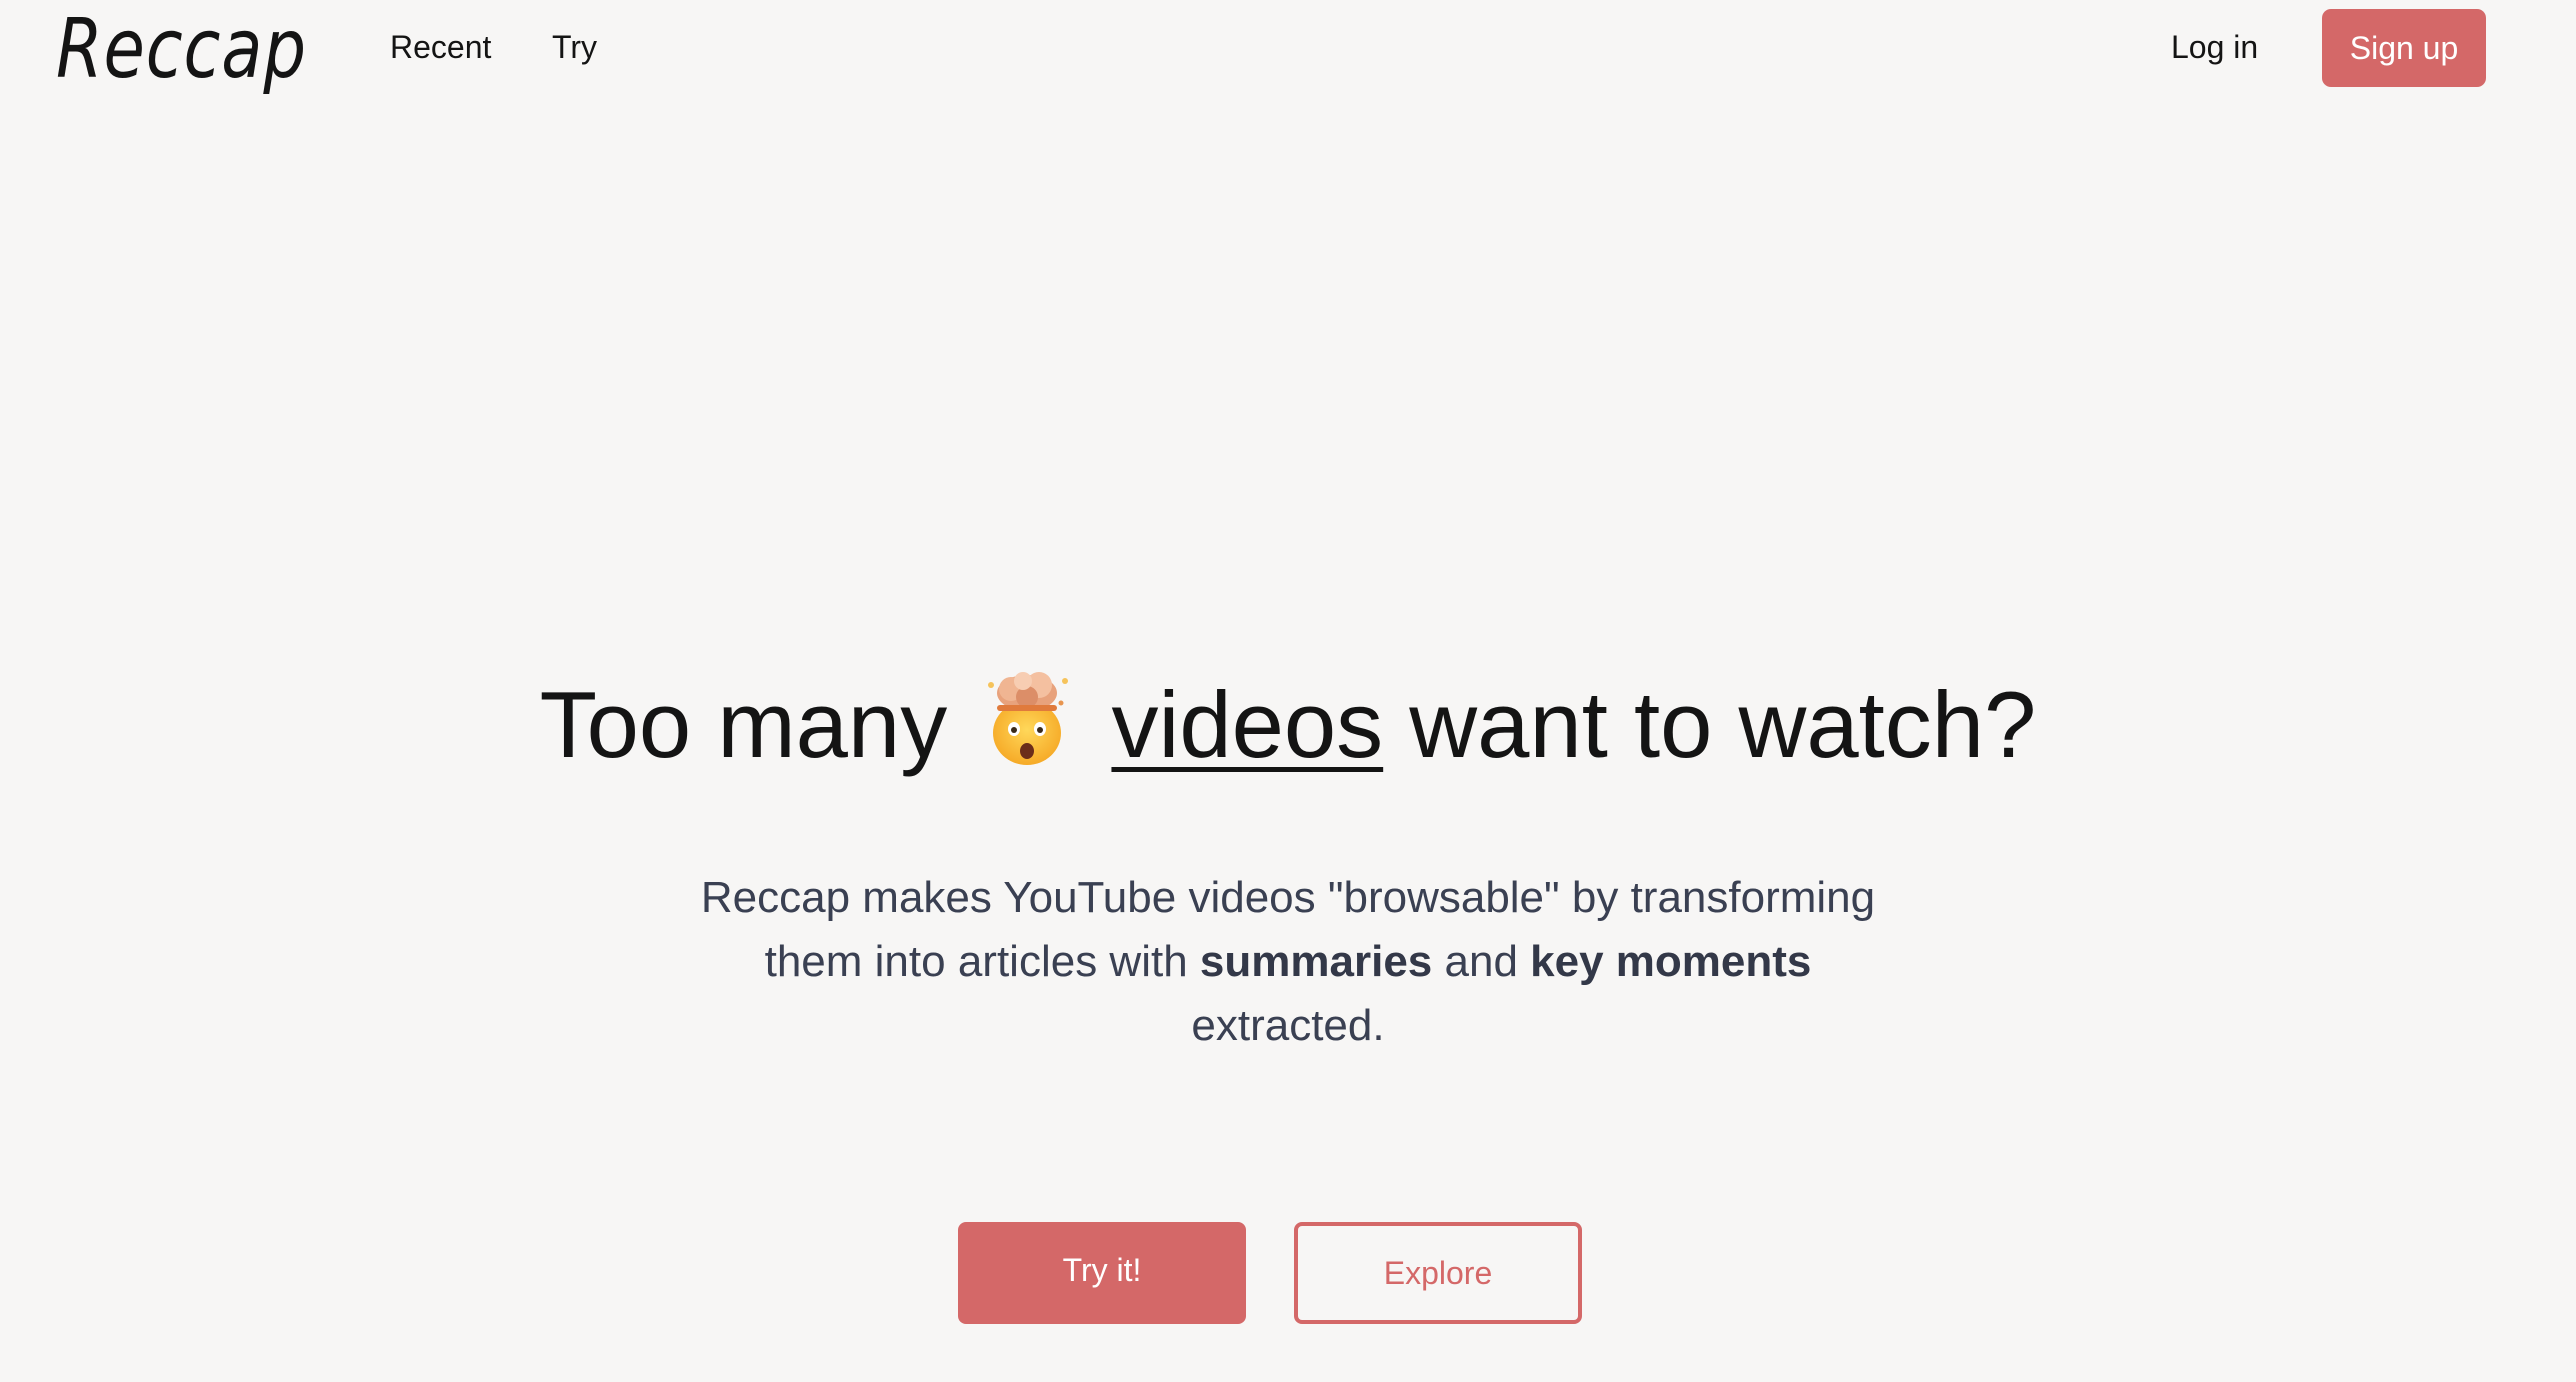 The height and width of the screenshot is (1382, 2576). Describe the element at coordinates (743, 724) in the screenshot. I see `headline-text-start: Too many` at that location.